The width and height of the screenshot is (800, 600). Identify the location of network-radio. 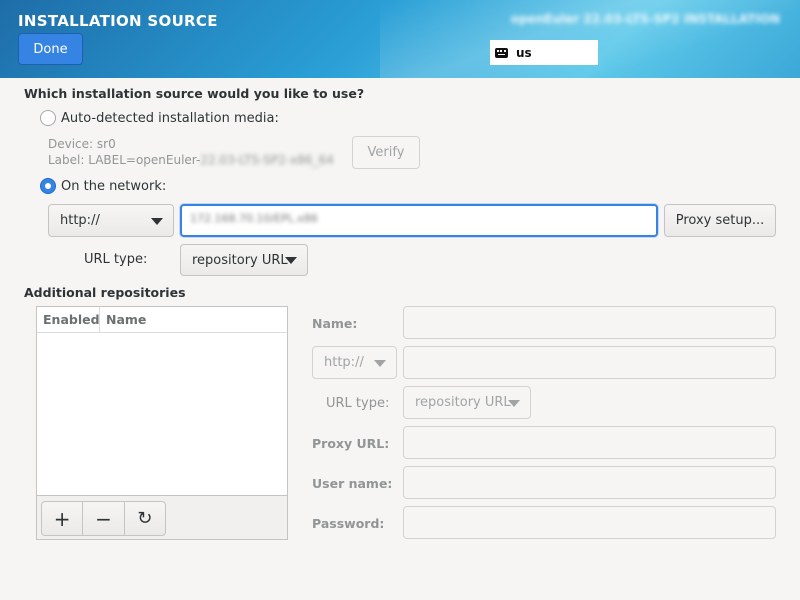
(48, 186).